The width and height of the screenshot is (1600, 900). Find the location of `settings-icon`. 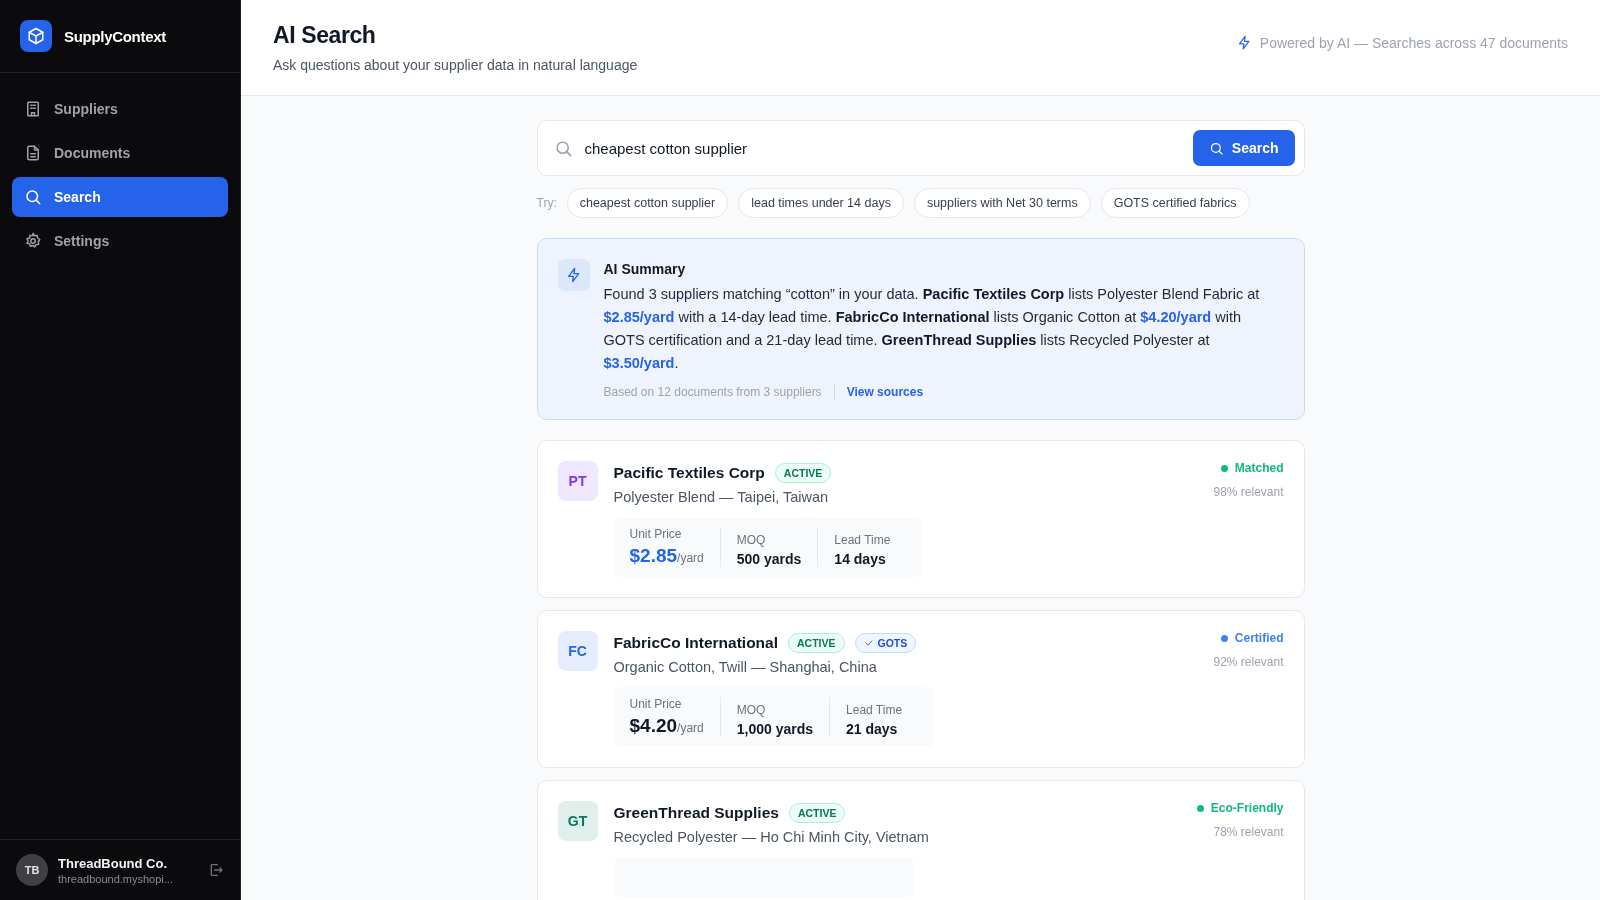

settings-icon is located at coordinates (33, 241).